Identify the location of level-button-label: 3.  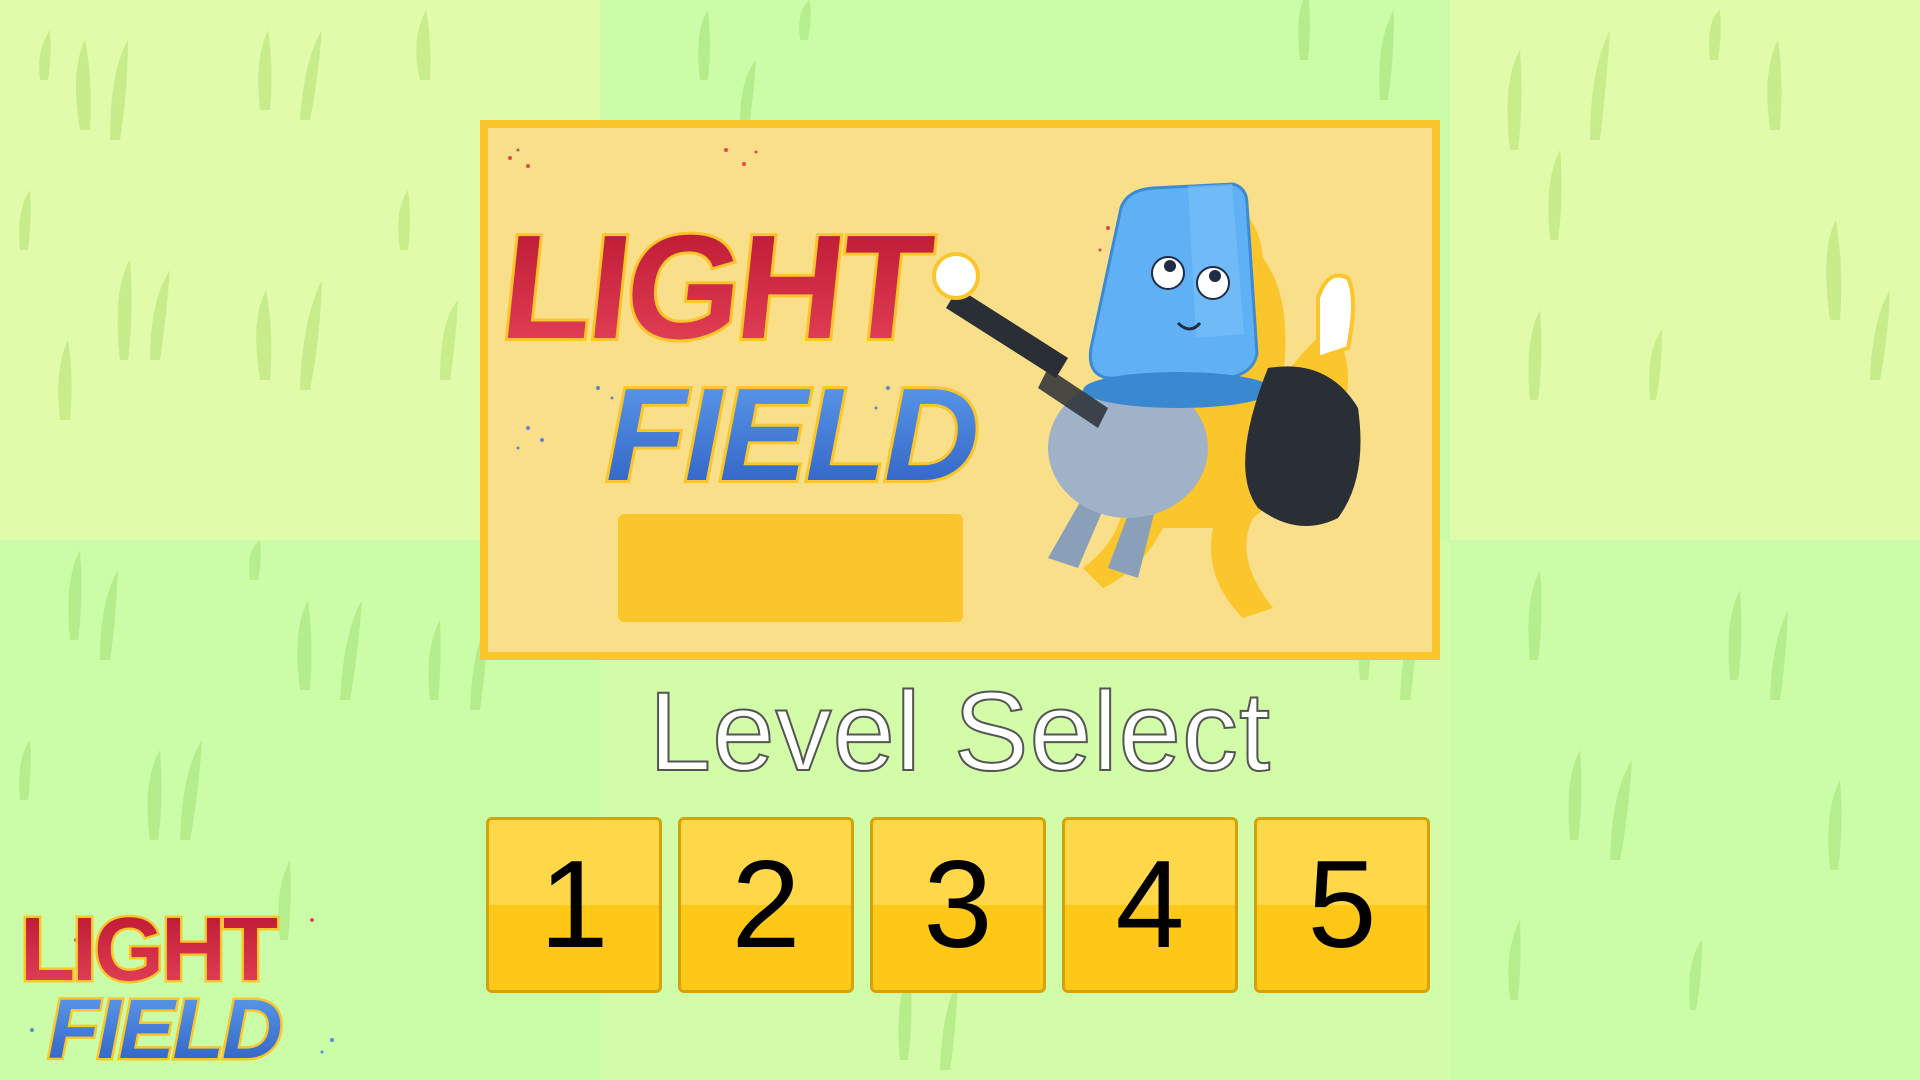
(958, 905).